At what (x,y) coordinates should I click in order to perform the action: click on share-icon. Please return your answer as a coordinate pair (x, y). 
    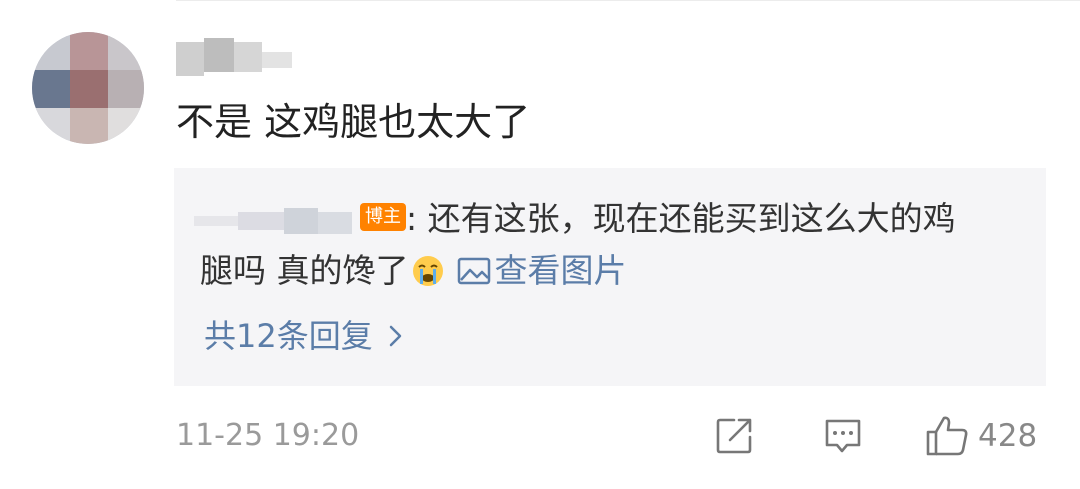
    Looking at the image, I should click on (734, 436).